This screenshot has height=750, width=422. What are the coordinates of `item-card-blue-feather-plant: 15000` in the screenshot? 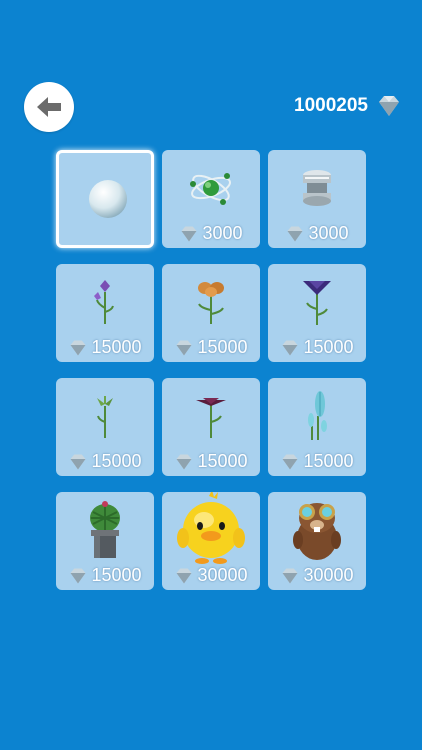 It's located at (317, 427).